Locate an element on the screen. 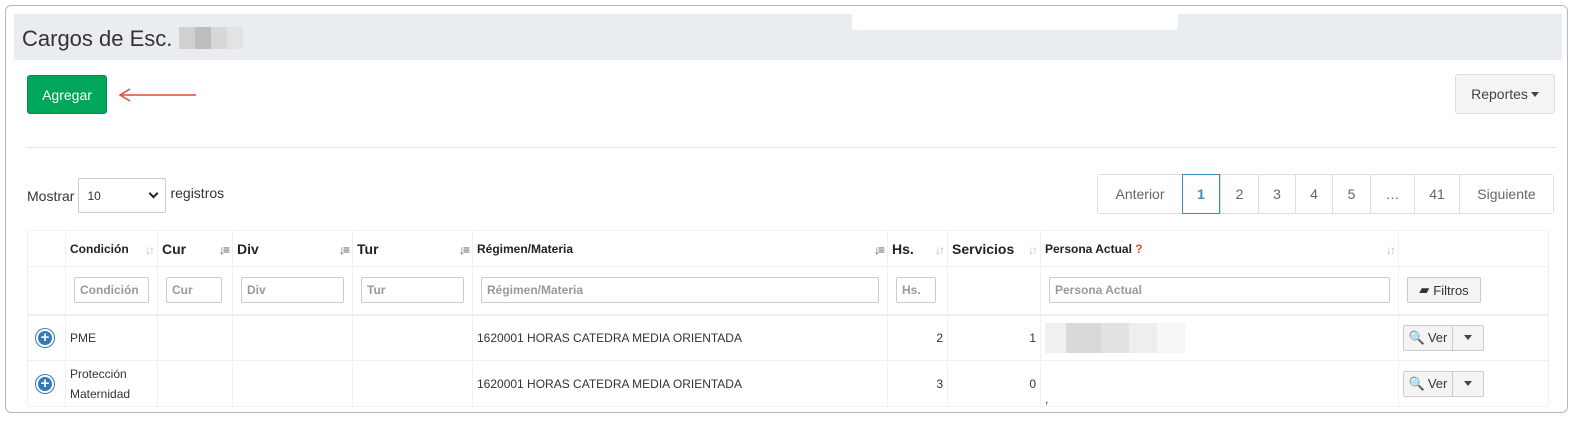 Image resolution: width=1576 pixels, height=422 pixels. page-length-control: Mostrar 10 registros is located at coordinates (125, 195).